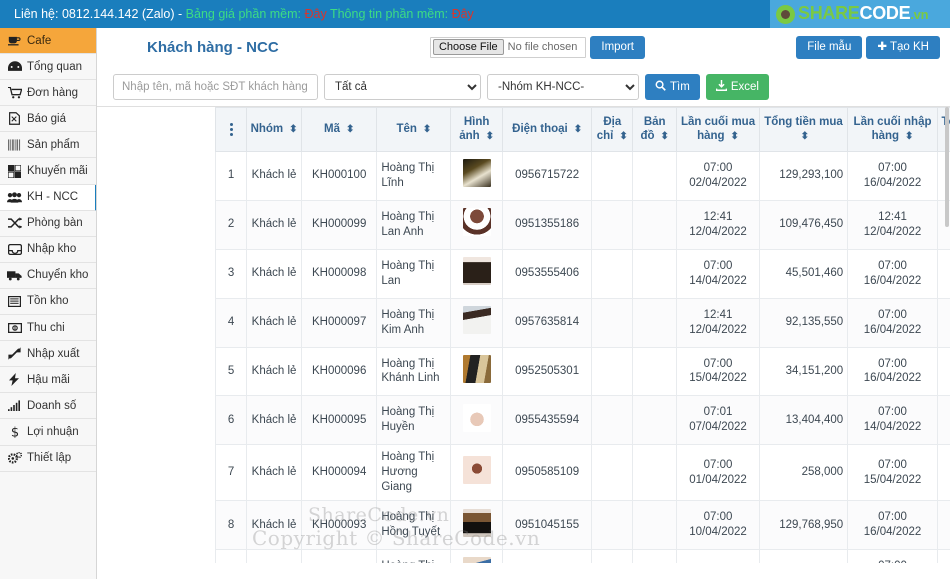 This screenshot has width=950, height=579. Describe the element at coordinates (947, 167) in the screenshot. I see `scrollbar-thumb` at that location.